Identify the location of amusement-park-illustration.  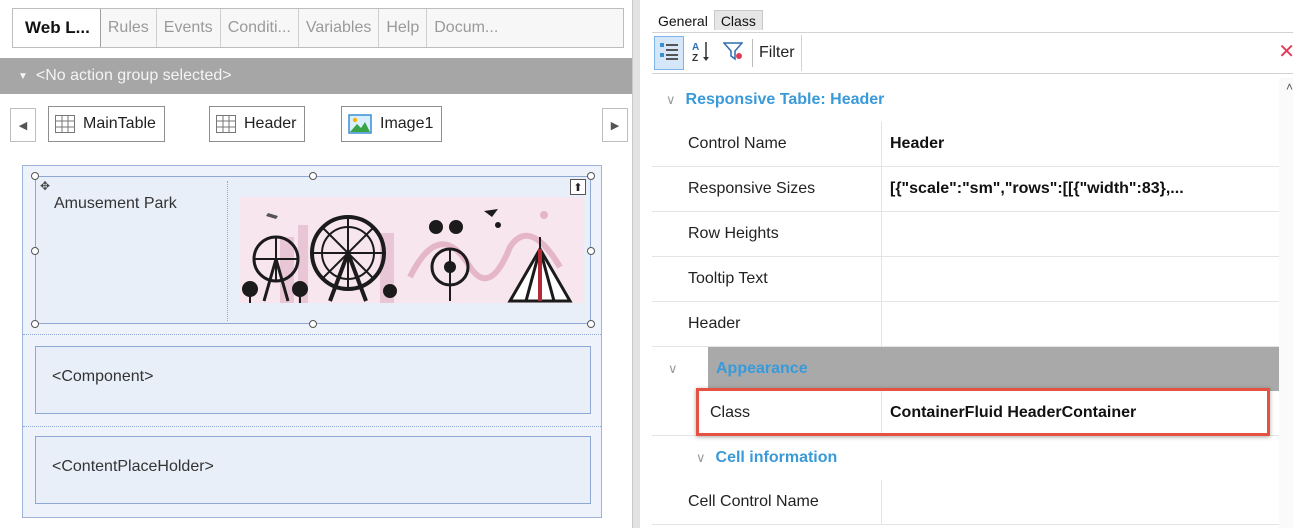
(412, 250).